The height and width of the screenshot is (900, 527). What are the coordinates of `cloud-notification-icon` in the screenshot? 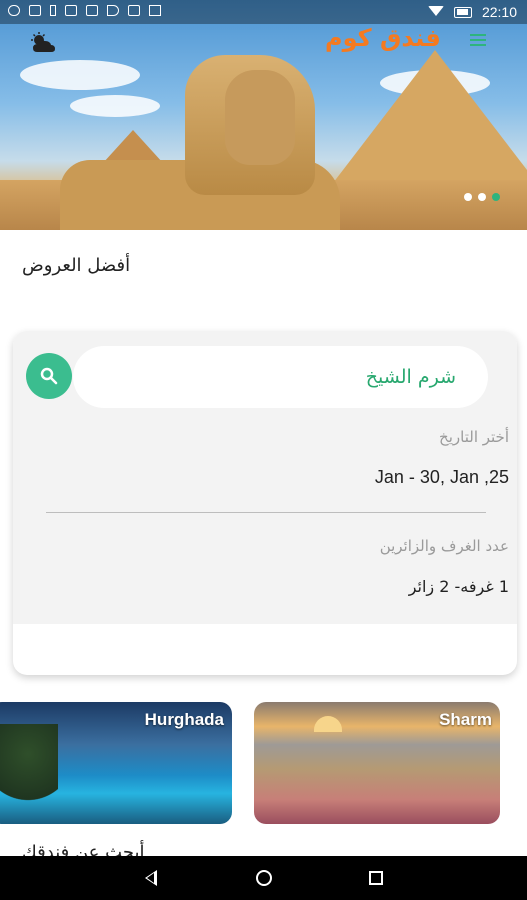 It's located at (14, 10).